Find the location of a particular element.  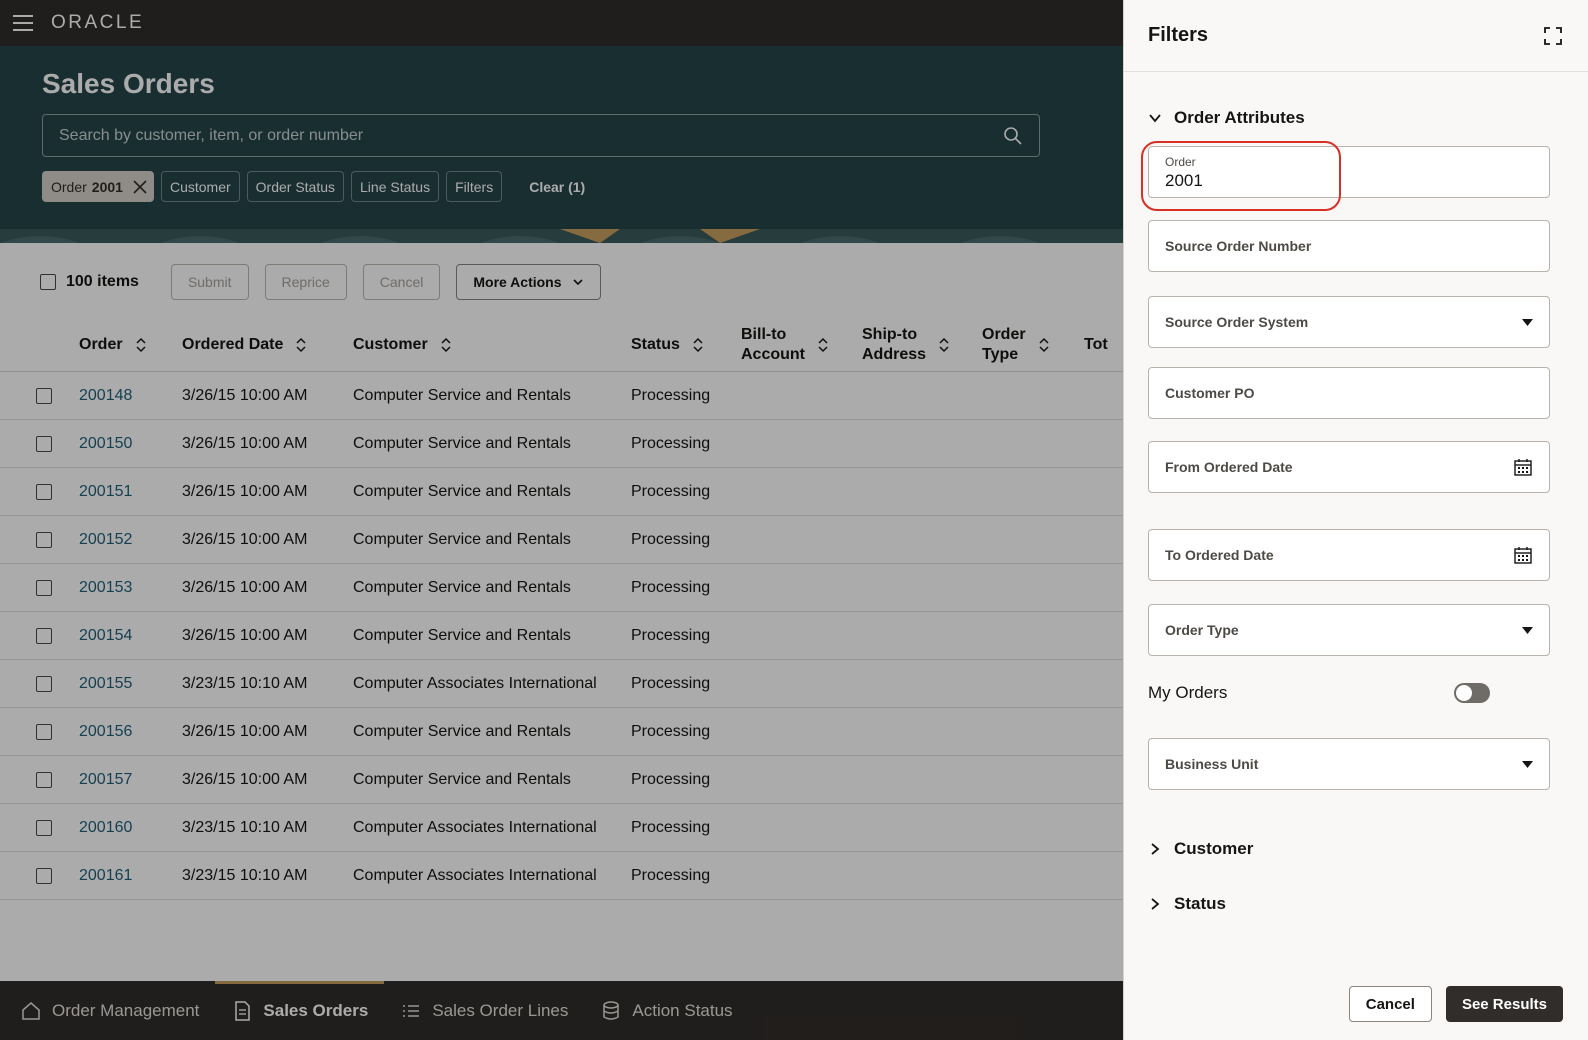

drawer-title: Filters is located at coordinates (1178, 35).